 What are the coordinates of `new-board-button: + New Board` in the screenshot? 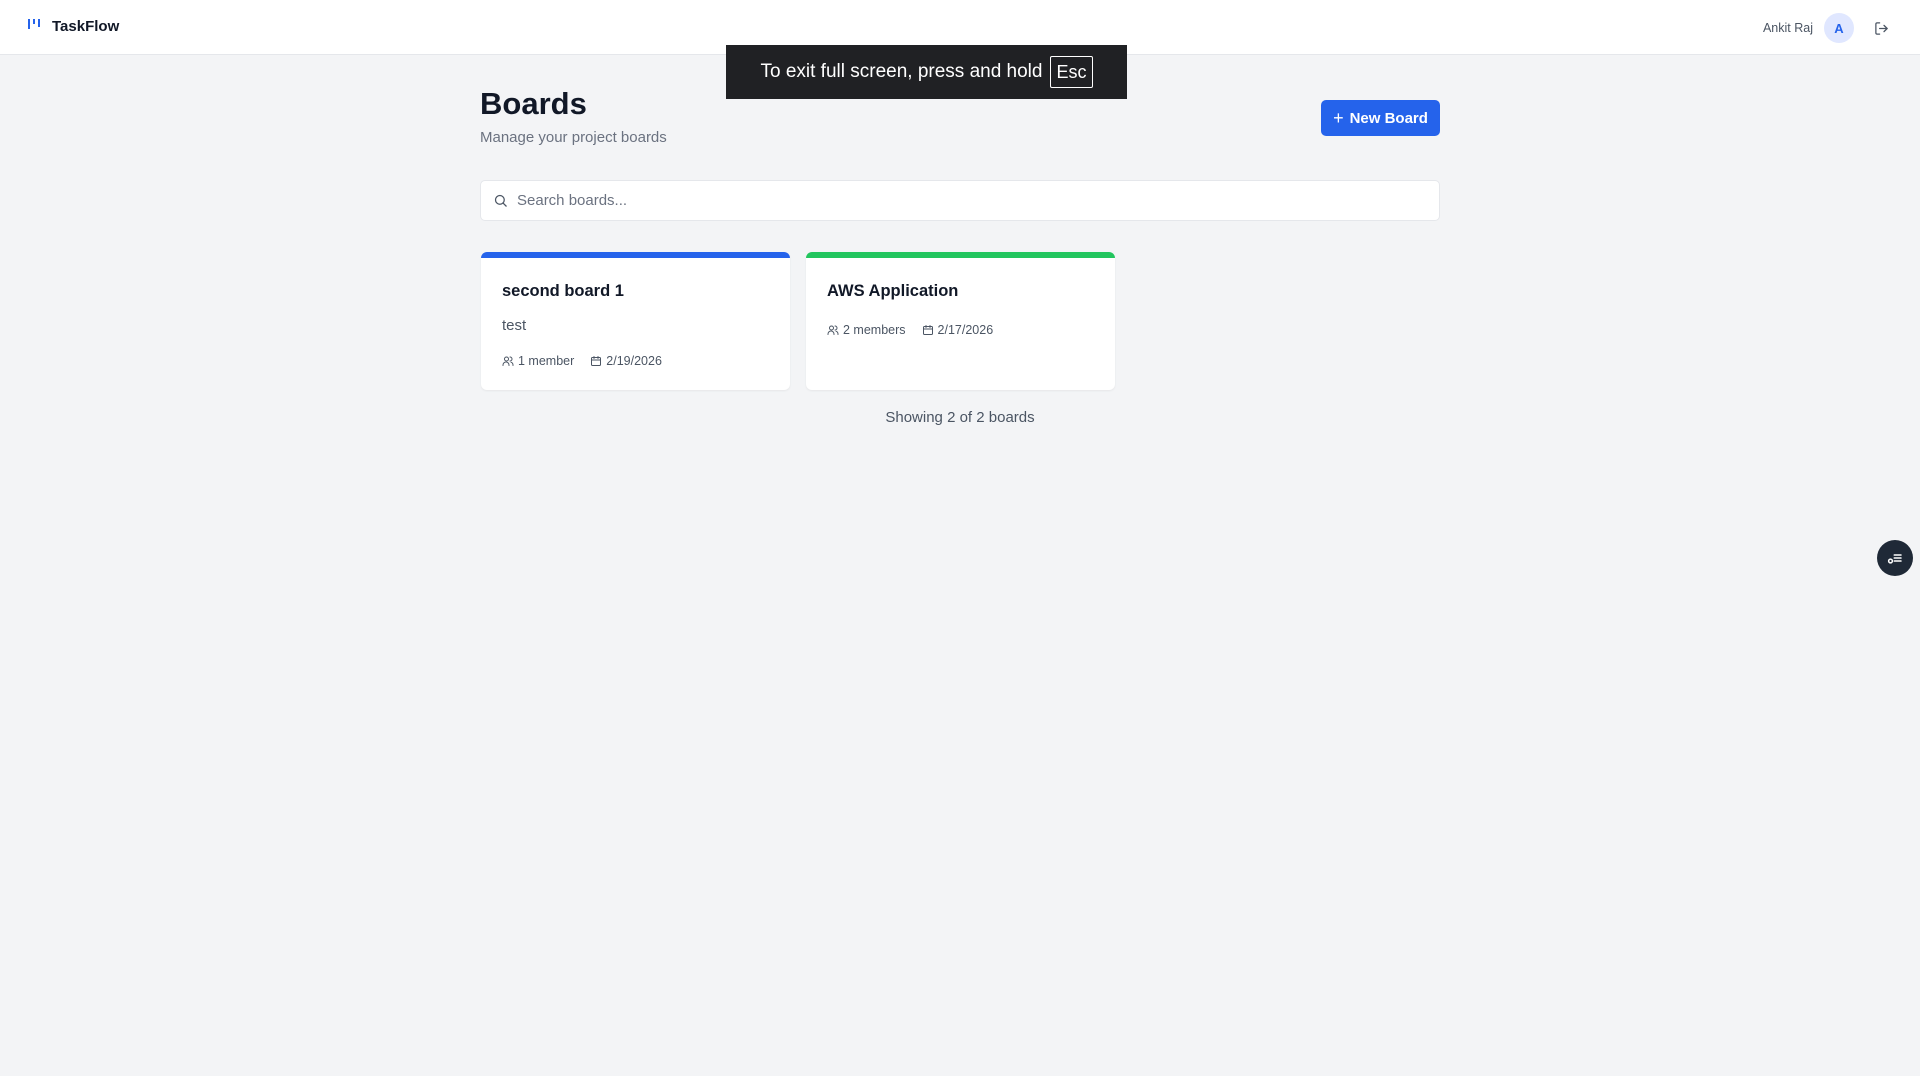 It's located at (1380, 118).